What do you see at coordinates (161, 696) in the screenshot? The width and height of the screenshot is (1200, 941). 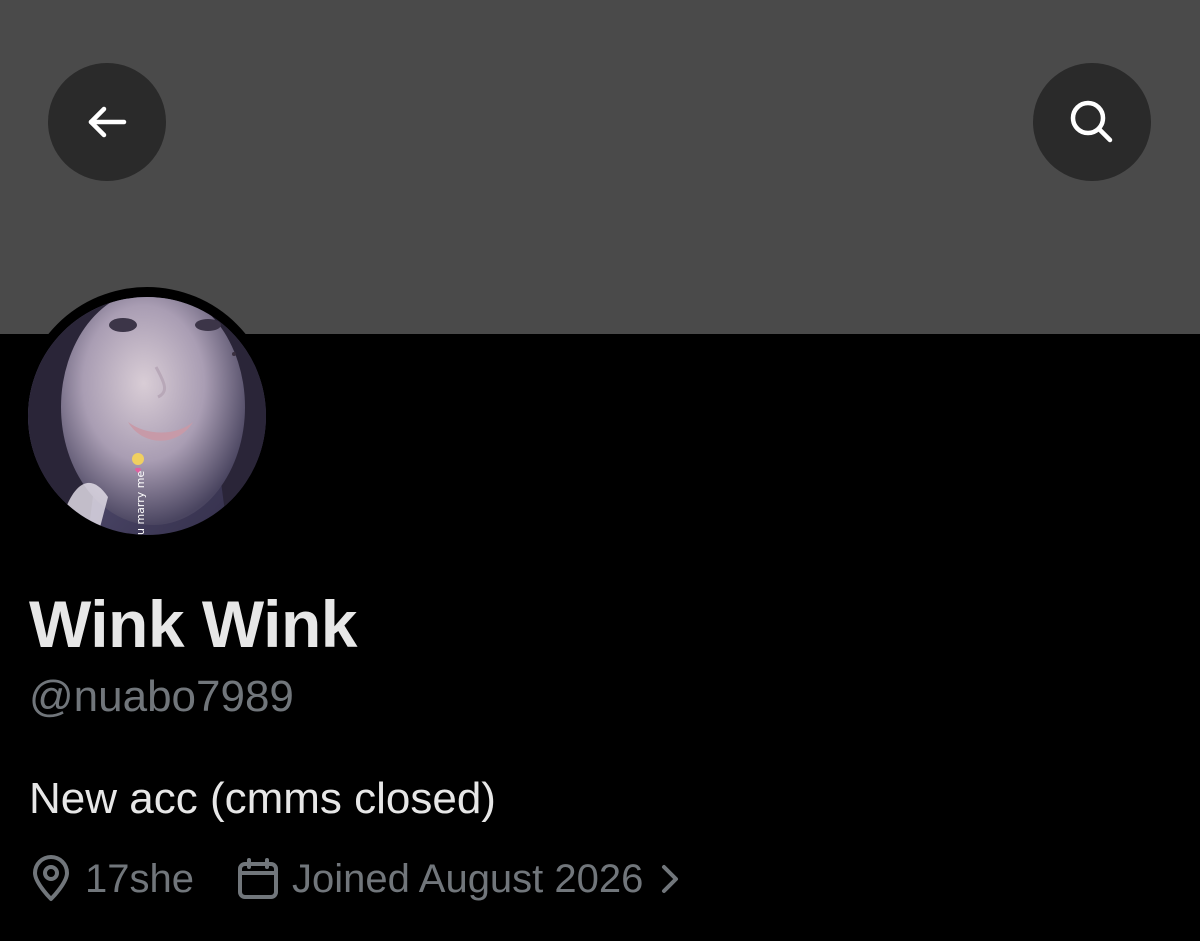 I see `user-handle: @nuabo7989` at bounding box center [161, 696].